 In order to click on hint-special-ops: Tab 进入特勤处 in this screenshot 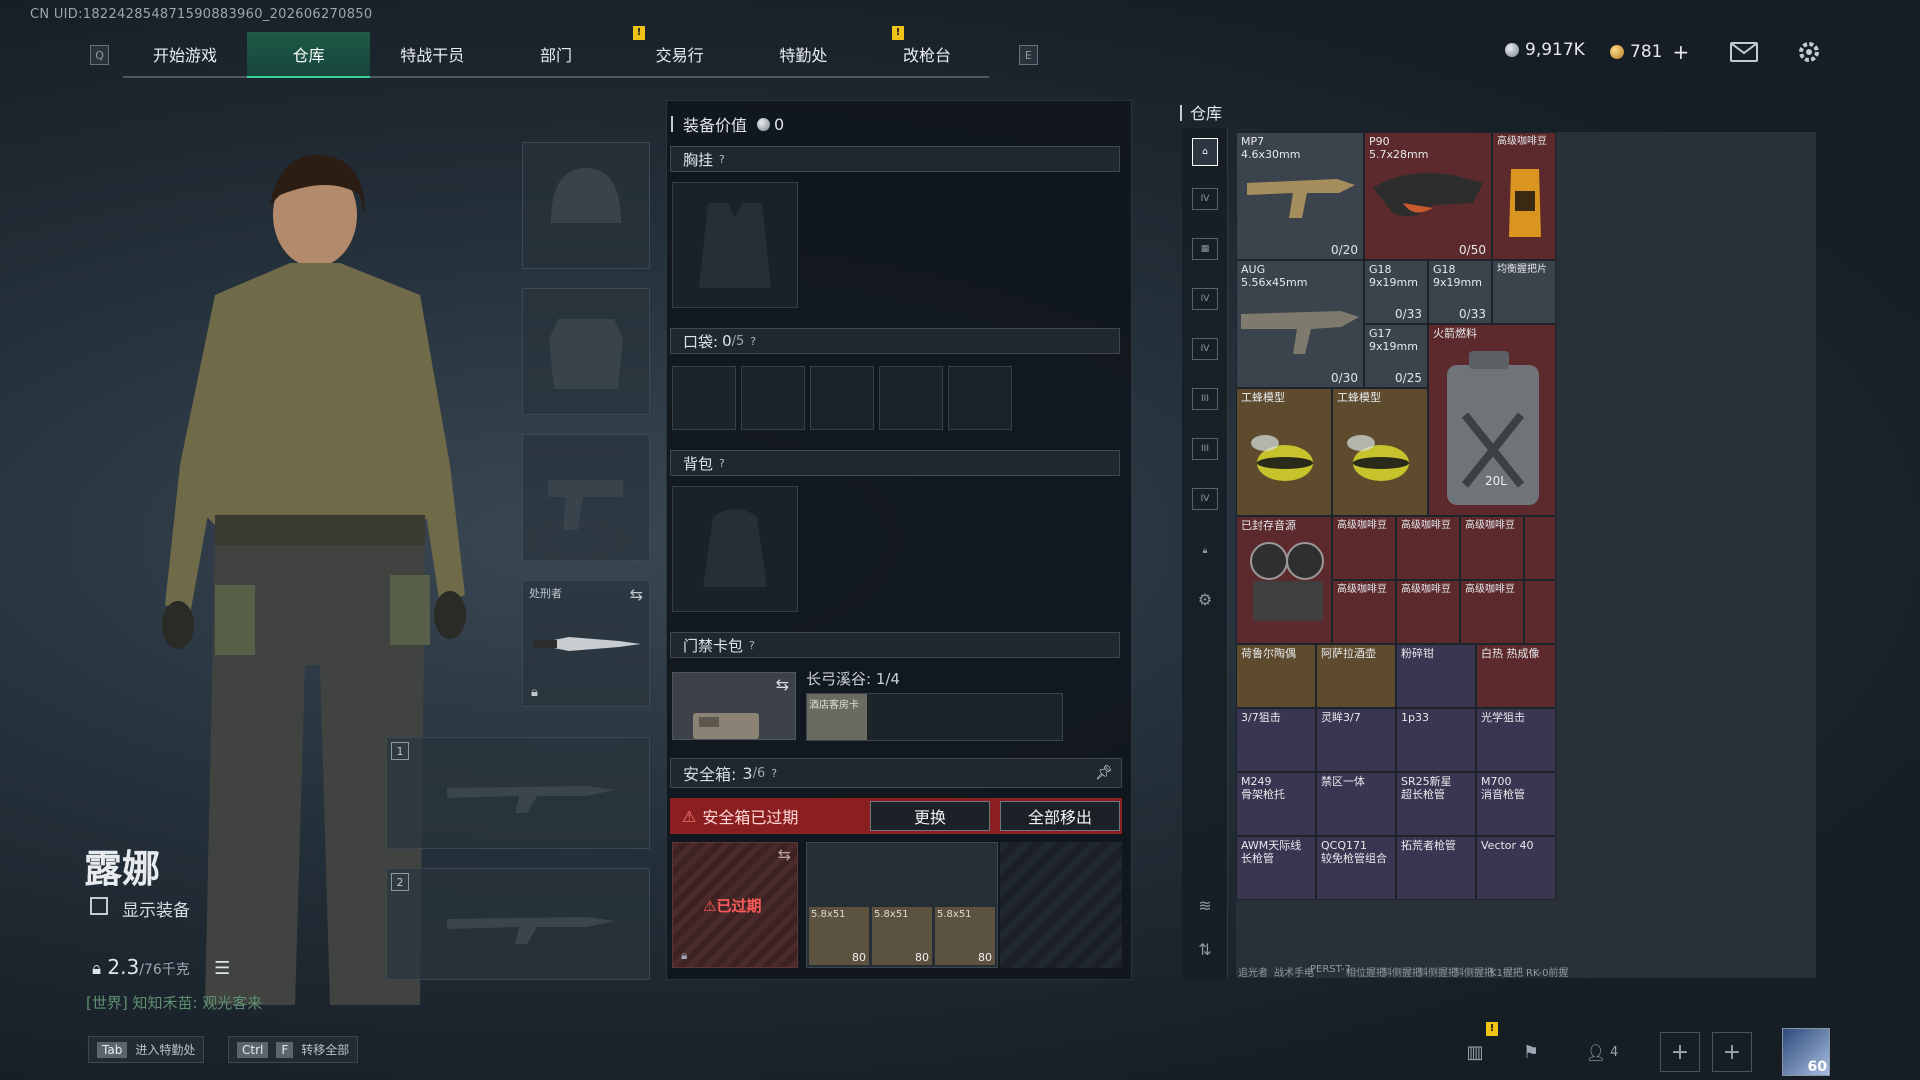, I will do `click(146, 1049)`.